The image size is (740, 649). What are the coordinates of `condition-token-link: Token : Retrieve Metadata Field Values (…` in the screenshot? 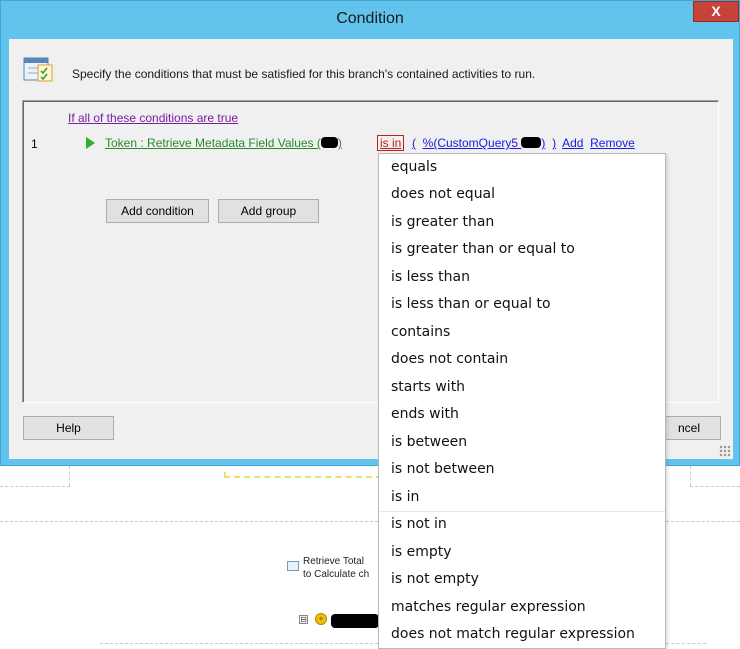 It's located at (223, 143).